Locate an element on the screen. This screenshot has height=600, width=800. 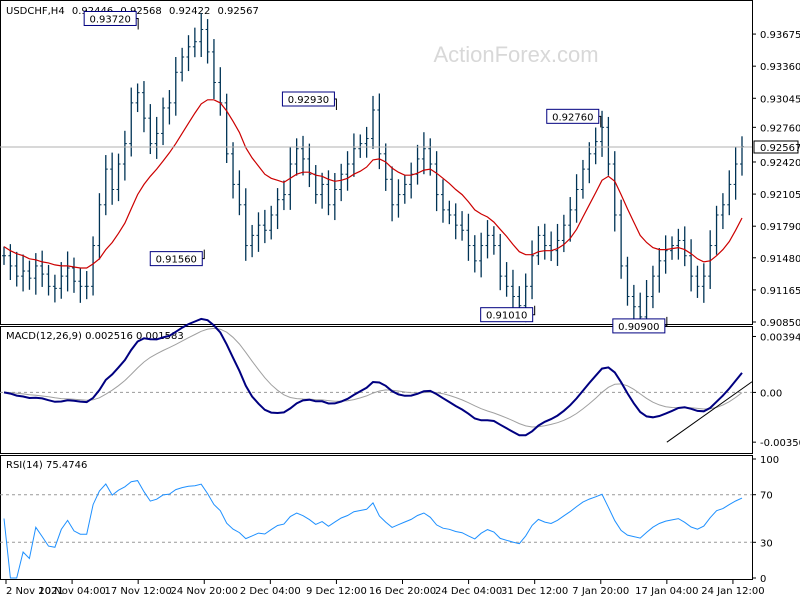
price-axis-label: 0.93045 is located at coordinates (780, 99).